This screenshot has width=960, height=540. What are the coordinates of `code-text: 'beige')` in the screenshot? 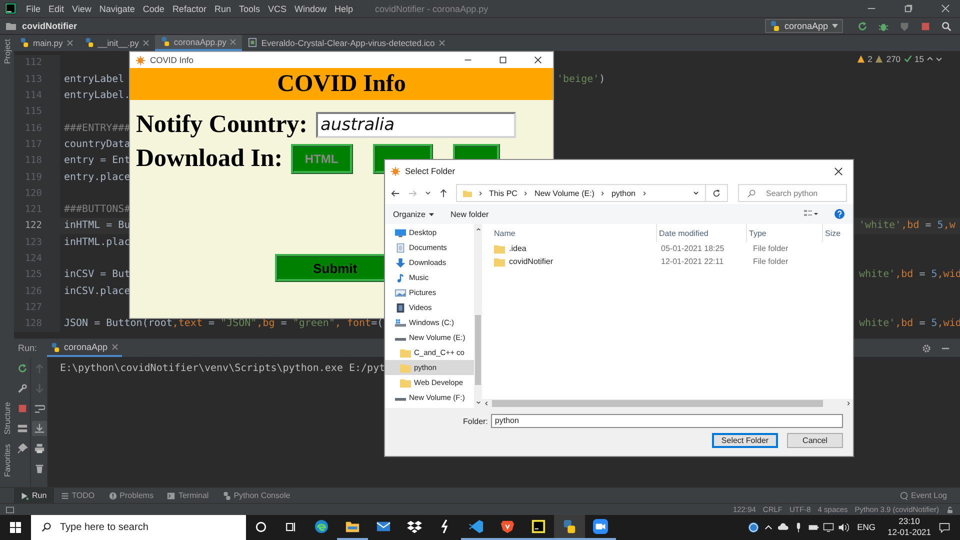 It's located at (581, 79).